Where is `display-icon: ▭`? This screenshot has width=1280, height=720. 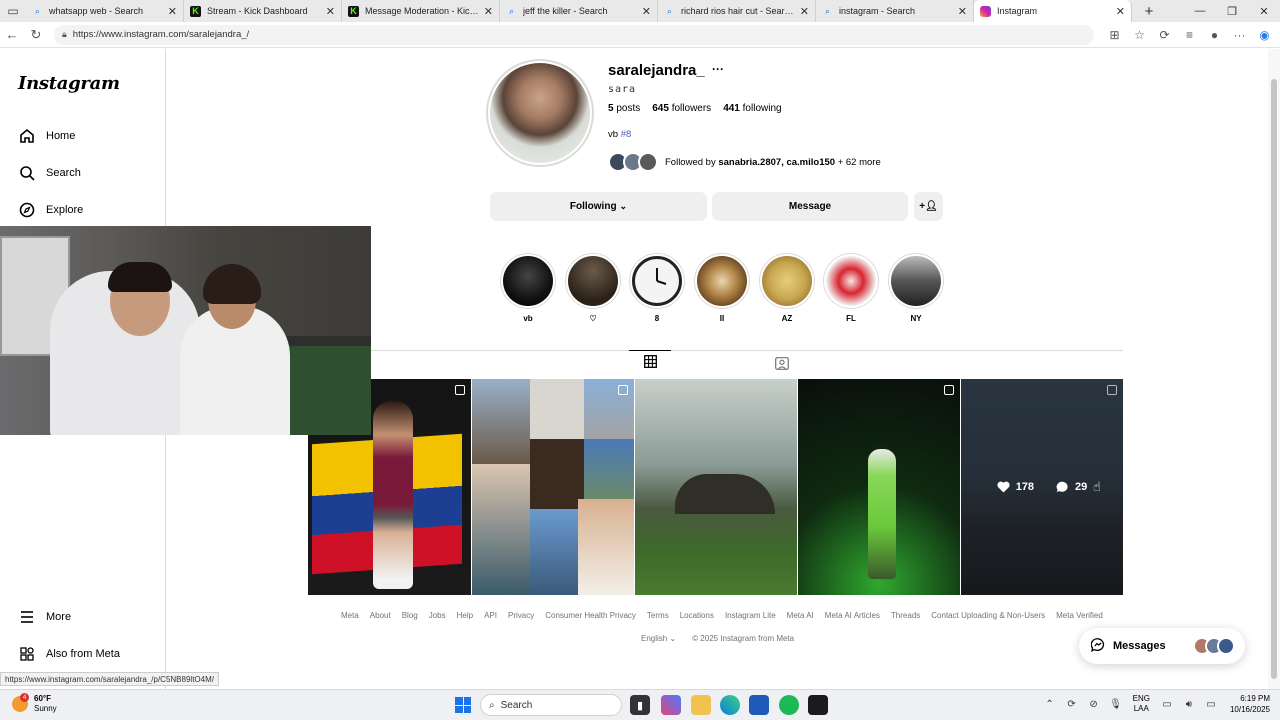 display-icon: ▭ is located at coordinates (1167, 704).